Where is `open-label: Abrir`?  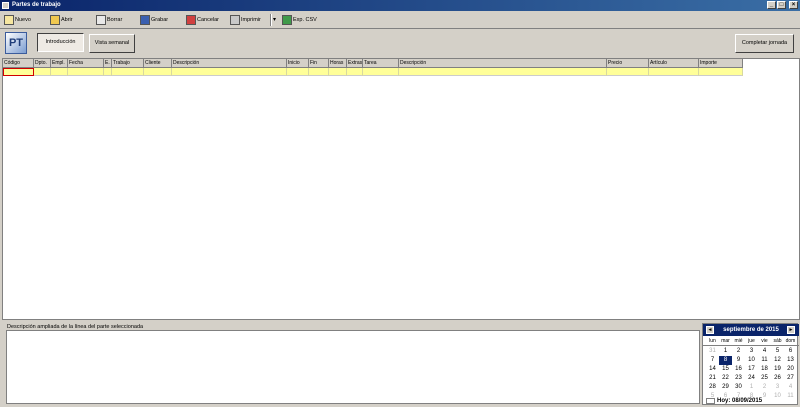
open-label: Abrir is located at coordinates (67, 20).